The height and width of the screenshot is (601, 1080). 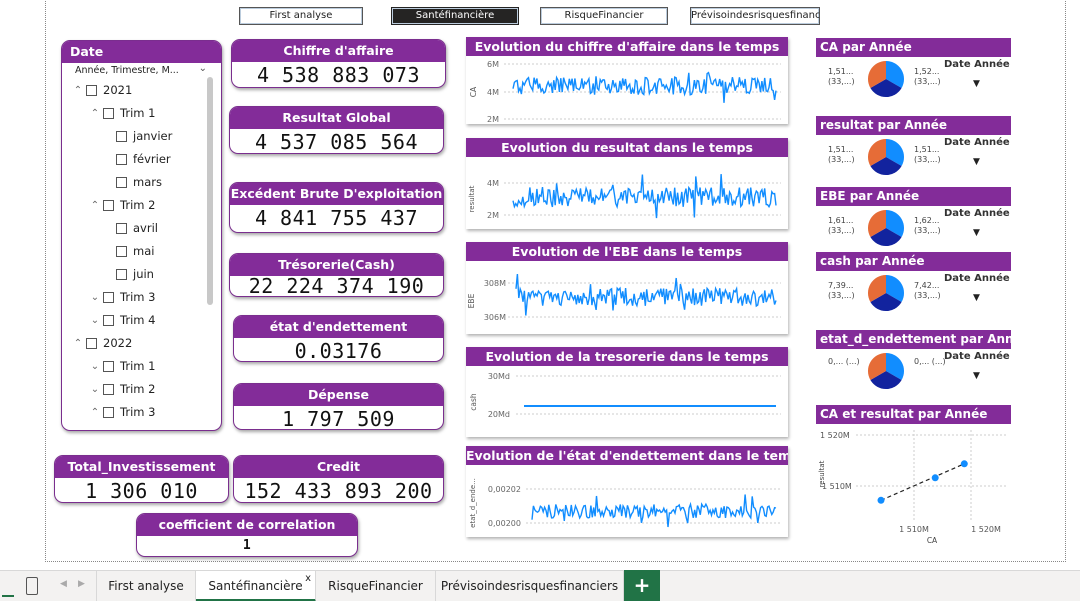 I want to click on tab-risque-financier: RisqueFinancier, so click(x=376, y=586).